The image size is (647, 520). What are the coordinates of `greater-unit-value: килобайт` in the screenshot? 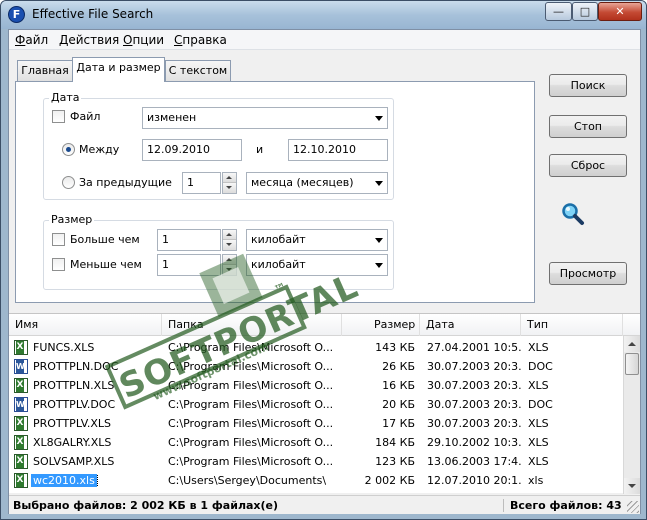 It's located at (278, 239).